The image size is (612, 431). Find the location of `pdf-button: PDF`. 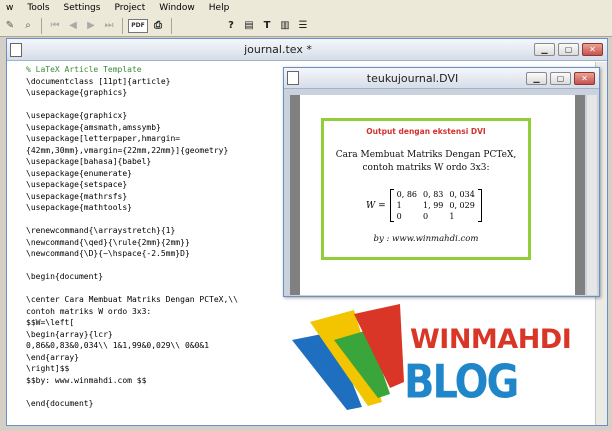

pdf-button: PDF is located at coordinates (138, 25).